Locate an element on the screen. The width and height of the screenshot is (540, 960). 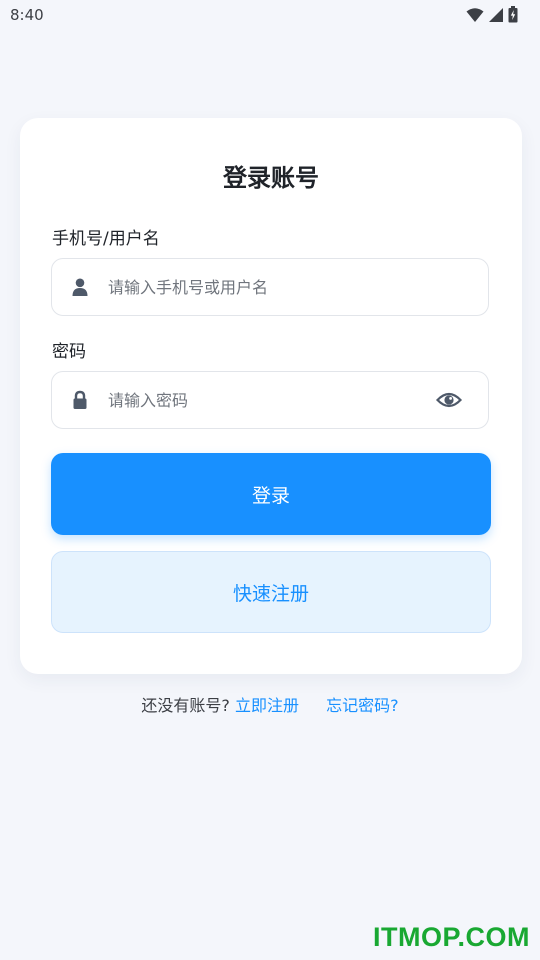
status-time: 8:40 is located at coordinates (27, 15).